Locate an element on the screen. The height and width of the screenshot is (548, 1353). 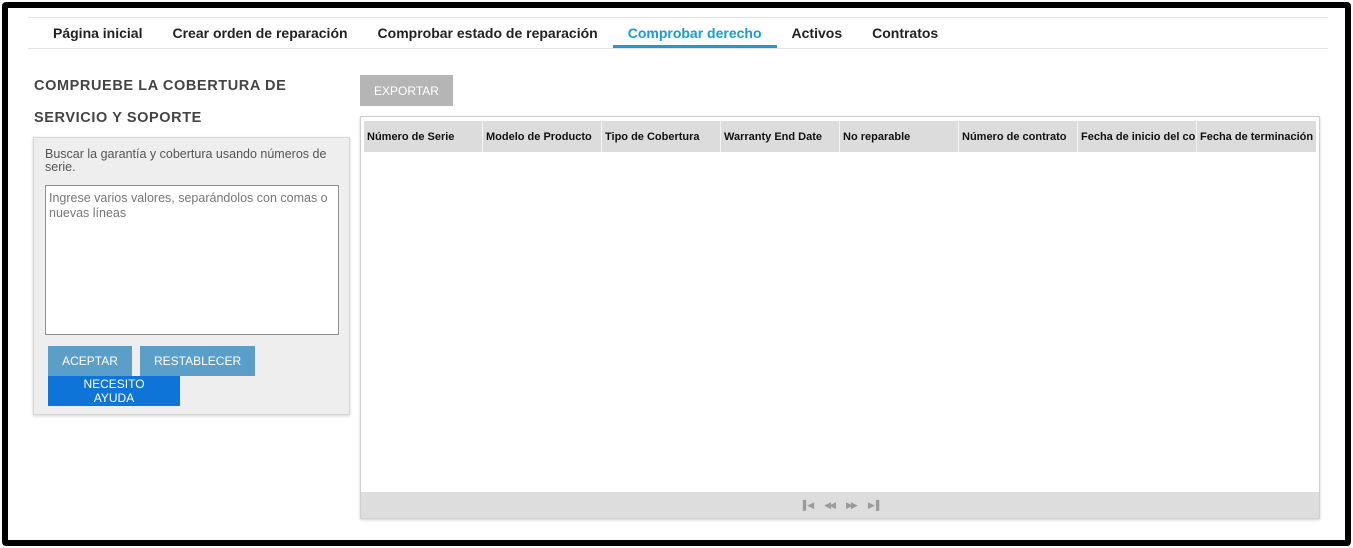
serial-numbers-input is located at coordinates (192, 260).